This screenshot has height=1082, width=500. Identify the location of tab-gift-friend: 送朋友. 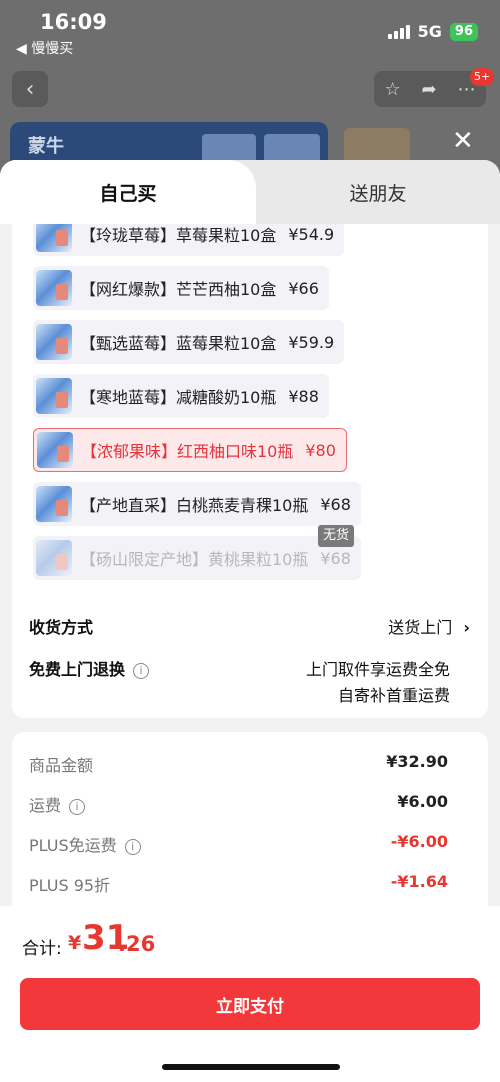
(378, 192).